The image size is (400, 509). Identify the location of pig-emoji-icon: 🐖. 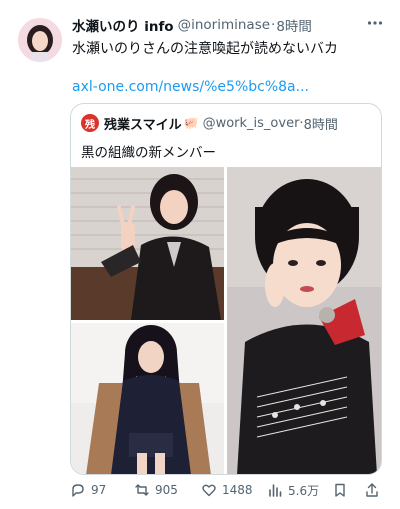
(191, 123).